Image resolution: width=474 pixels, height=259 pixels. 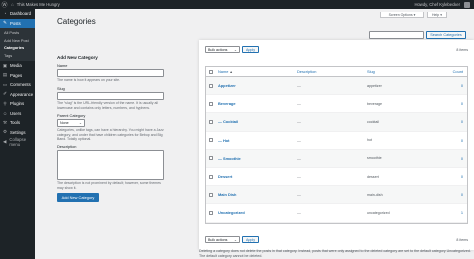 I want to click on category-name-link: Appetizer, so click(x=256, y=85).